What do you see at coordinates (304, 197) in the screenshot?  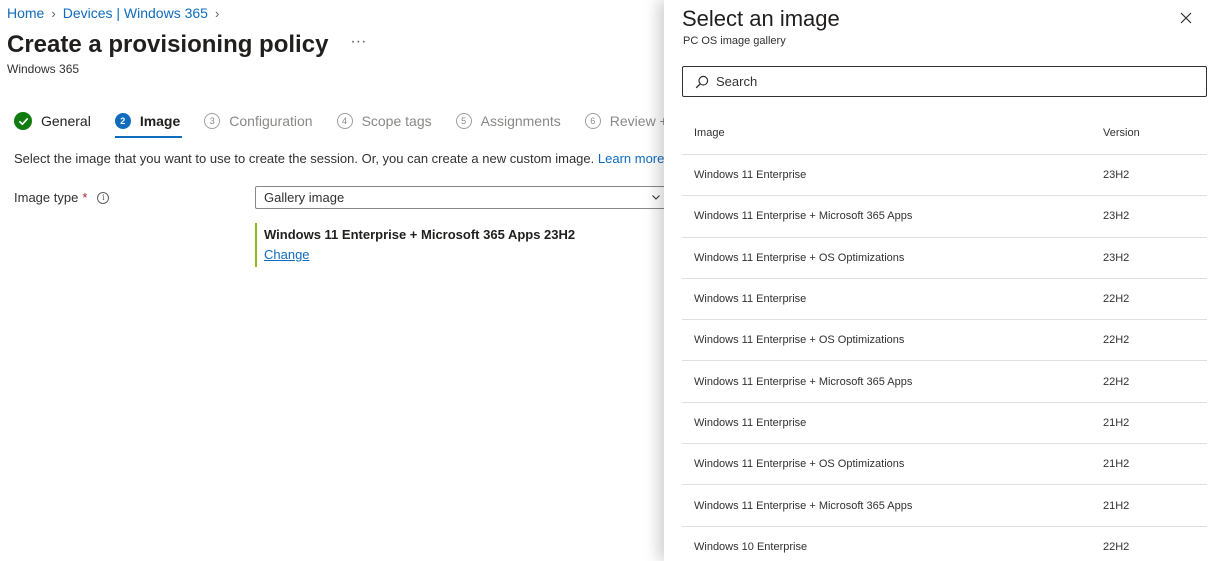 I see `image-type-value: Gallery image` at bounding box center [304, 197].